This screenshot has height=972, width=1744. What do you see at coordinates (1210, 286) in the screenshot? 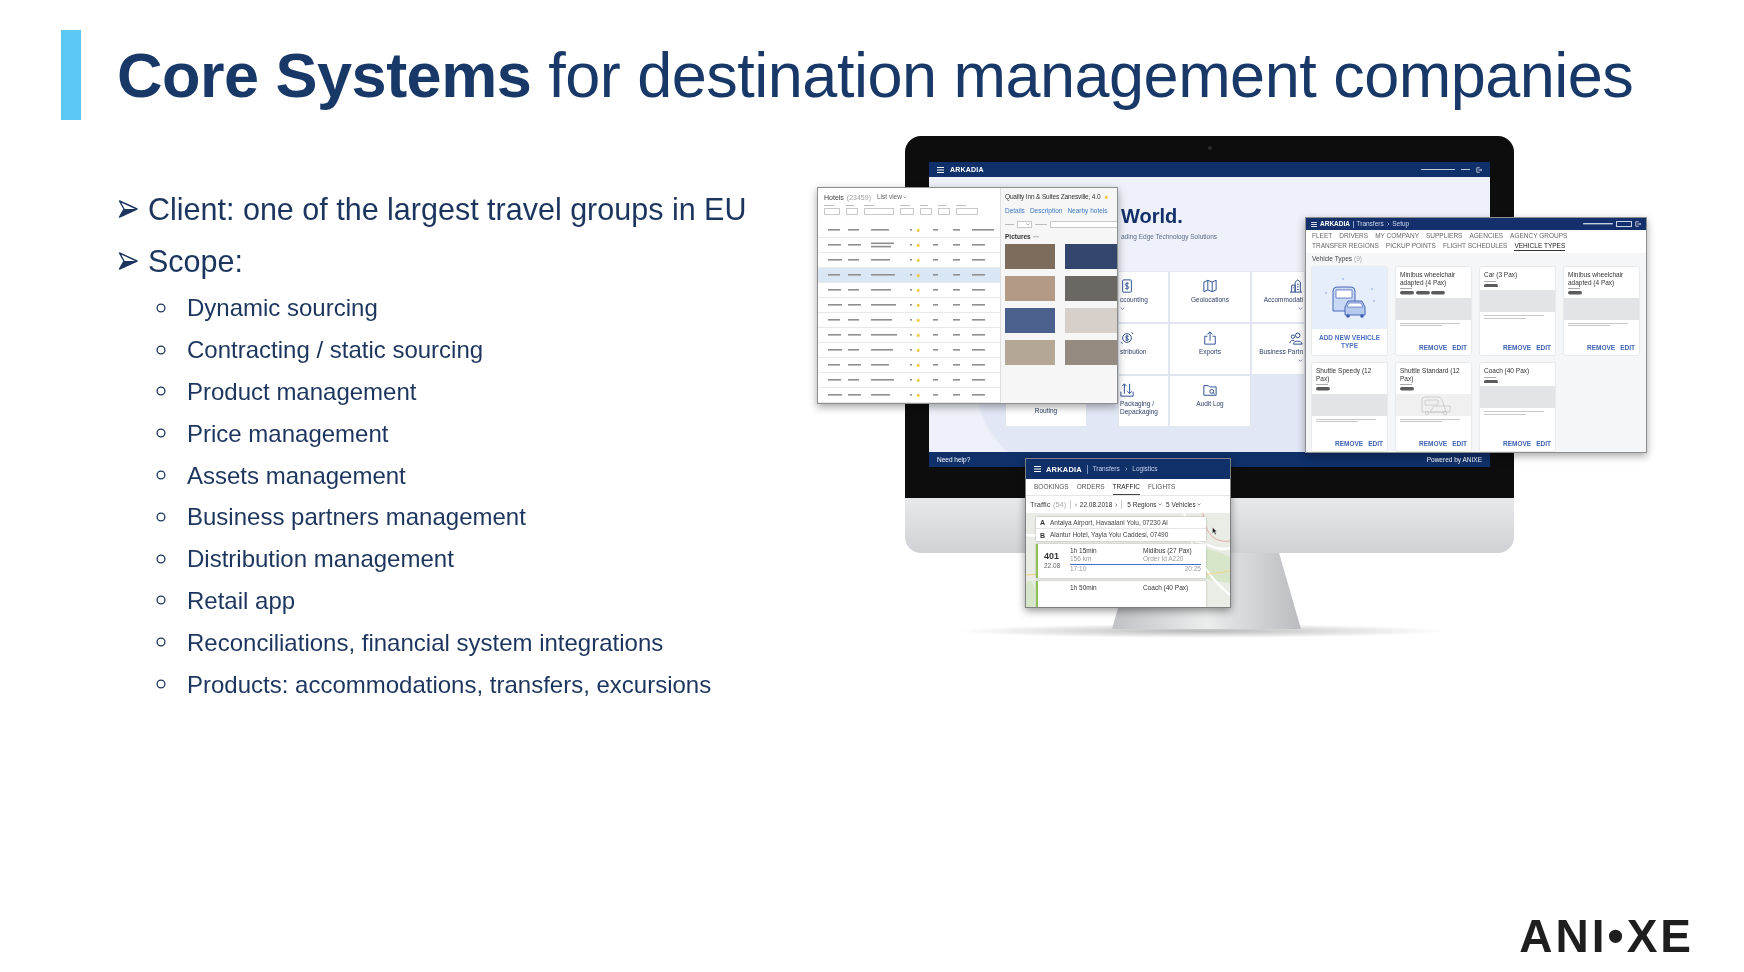
I see `map-icon` at bounding box center [1210, 286].